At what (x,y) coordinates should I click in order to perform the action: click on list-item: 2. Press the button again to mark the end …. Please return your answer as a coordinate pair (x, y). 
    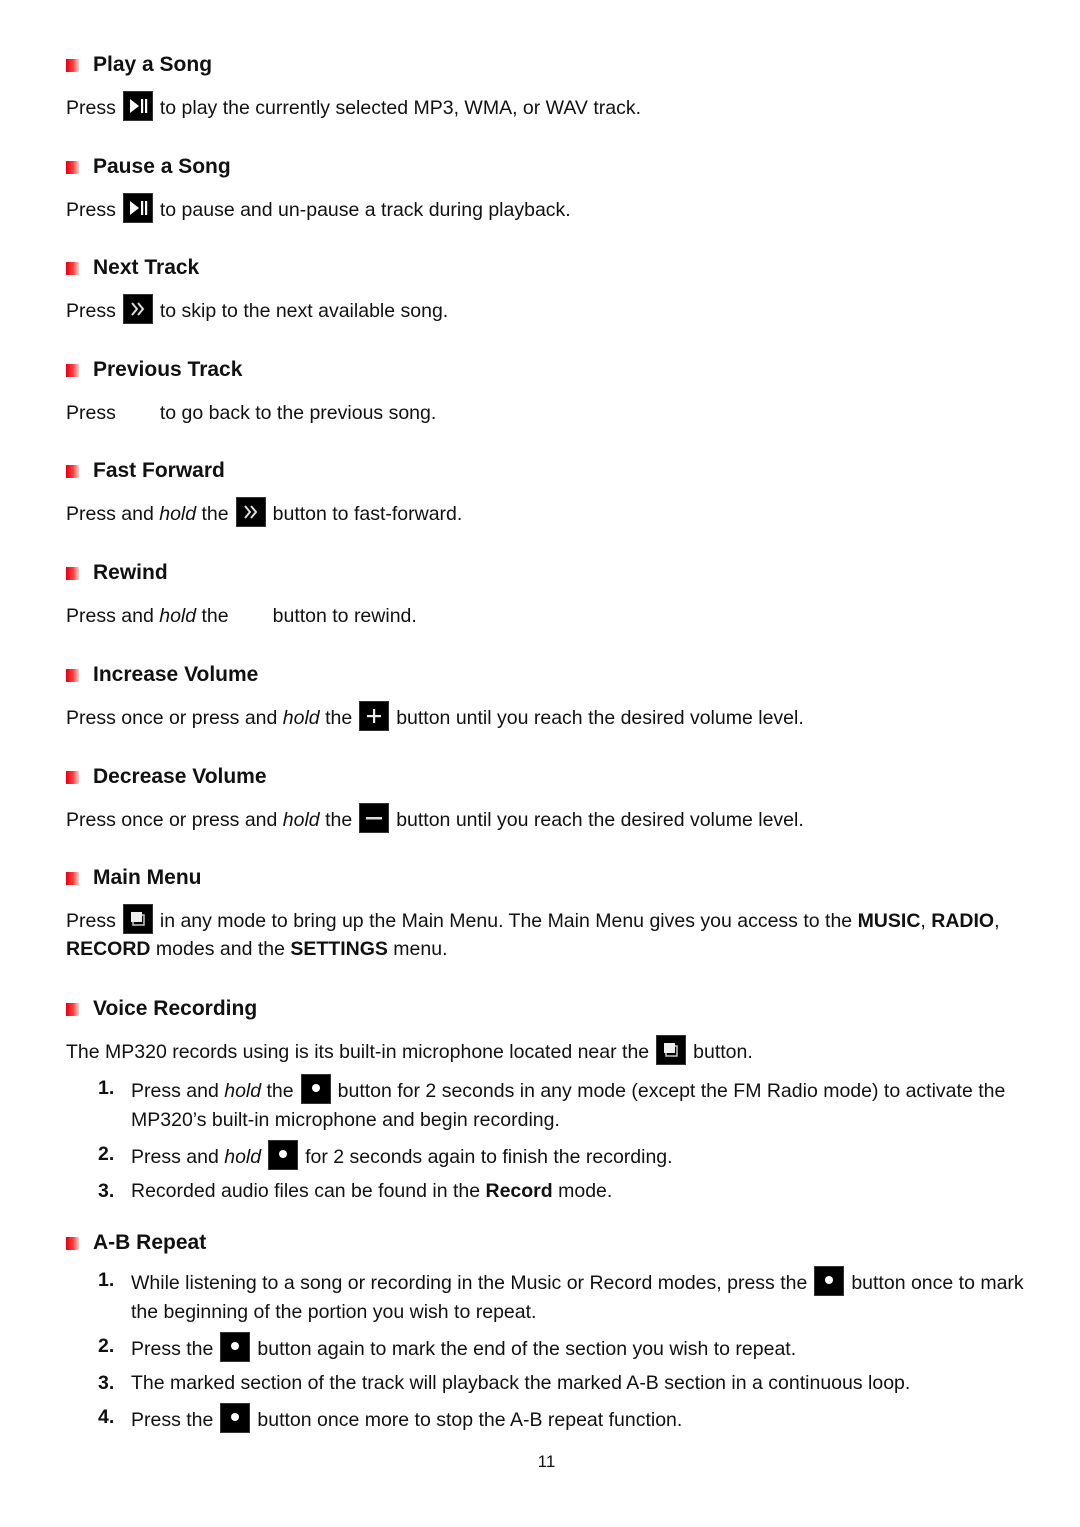
    Looking at the image, I should click on (546, 1348).